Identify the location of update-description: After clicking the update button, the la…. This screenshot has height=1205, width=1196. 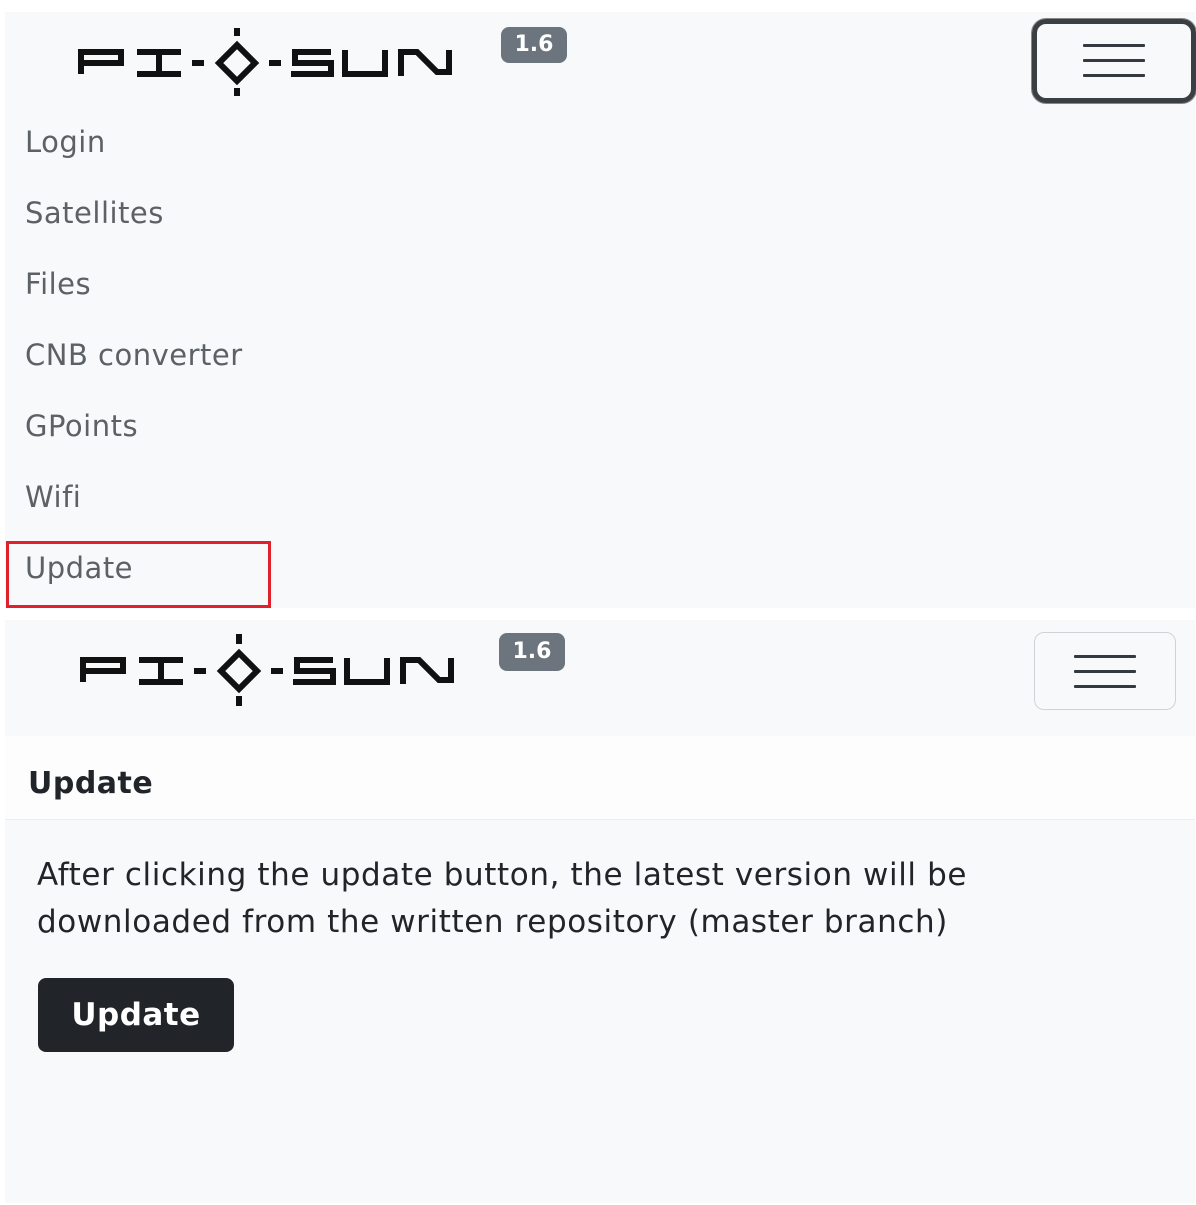
(502, 898).